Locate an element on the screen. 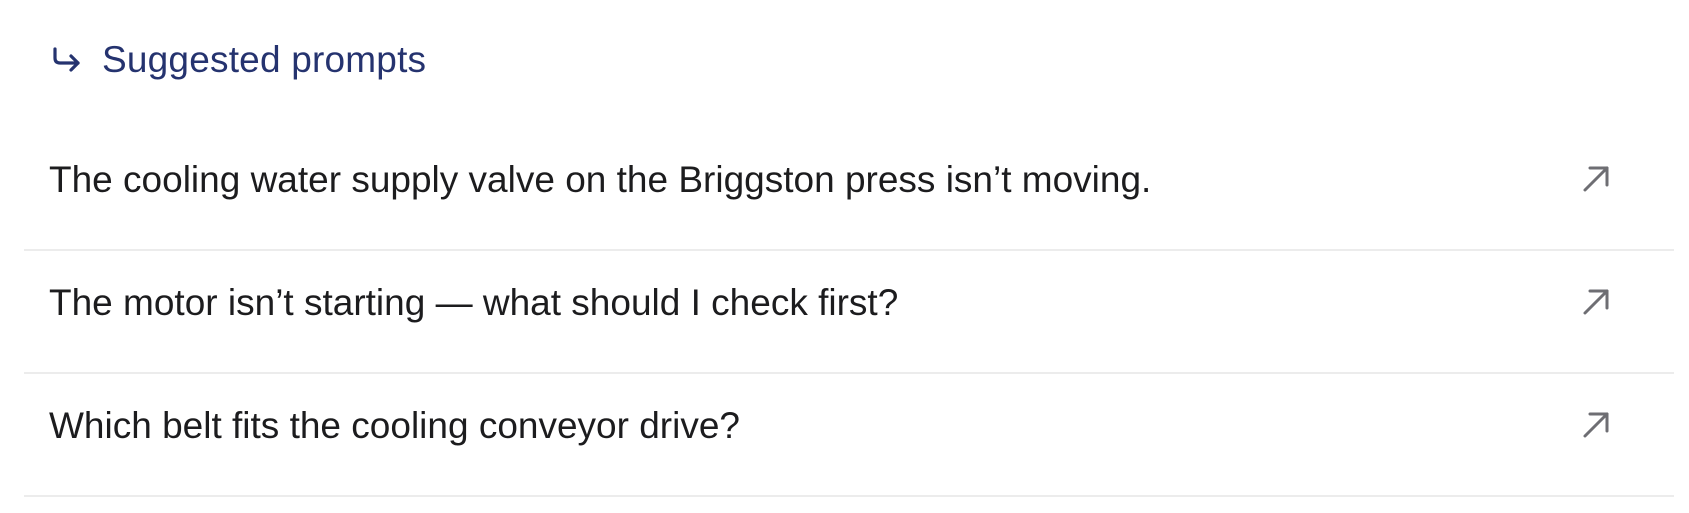 The width and height of the screenshot is (1689, 513). reply-arrow-icon is located at coordinates (67, 60).